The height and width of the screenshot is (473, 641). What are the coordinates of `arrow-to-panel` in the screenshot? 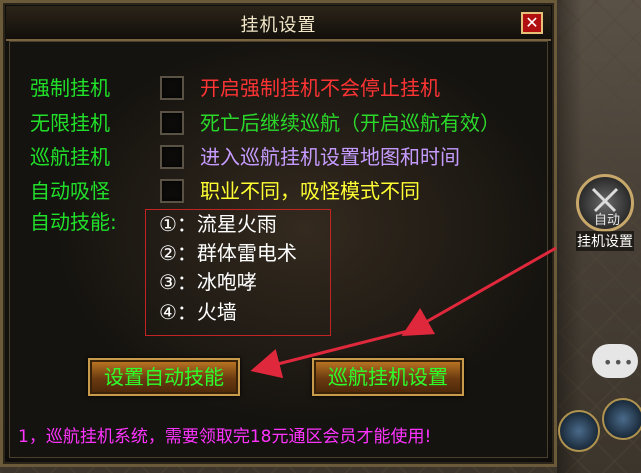 It's located at (479, 291).